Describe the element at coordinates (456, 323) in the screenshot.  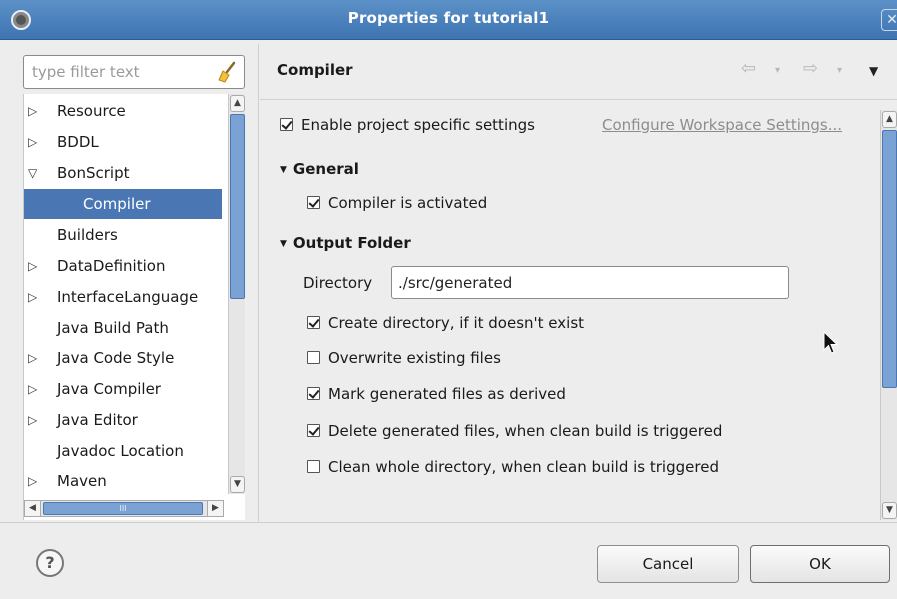
I see `checkbox-label: Create directory, if it doesn't exist` at that location.